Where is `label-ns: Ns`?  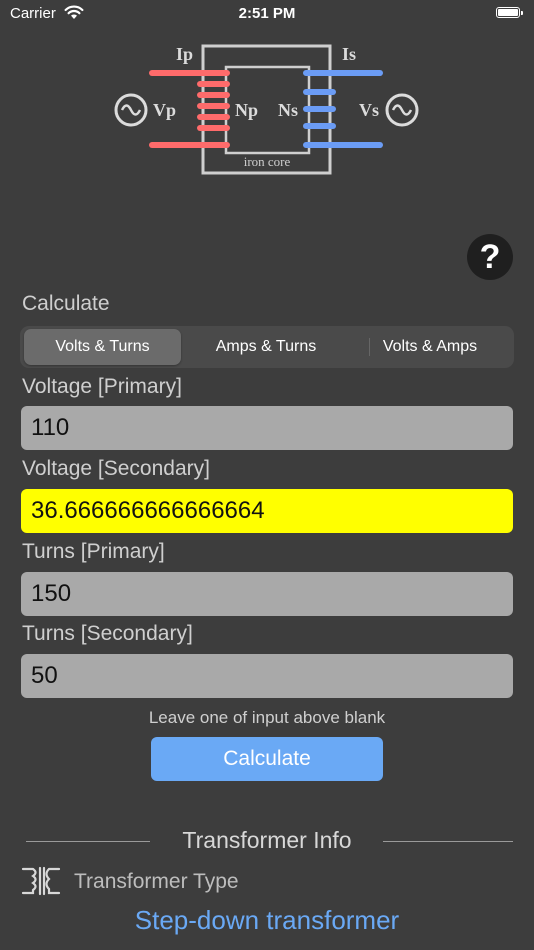 label-ns: Ns is located at coordinates (288, 110).